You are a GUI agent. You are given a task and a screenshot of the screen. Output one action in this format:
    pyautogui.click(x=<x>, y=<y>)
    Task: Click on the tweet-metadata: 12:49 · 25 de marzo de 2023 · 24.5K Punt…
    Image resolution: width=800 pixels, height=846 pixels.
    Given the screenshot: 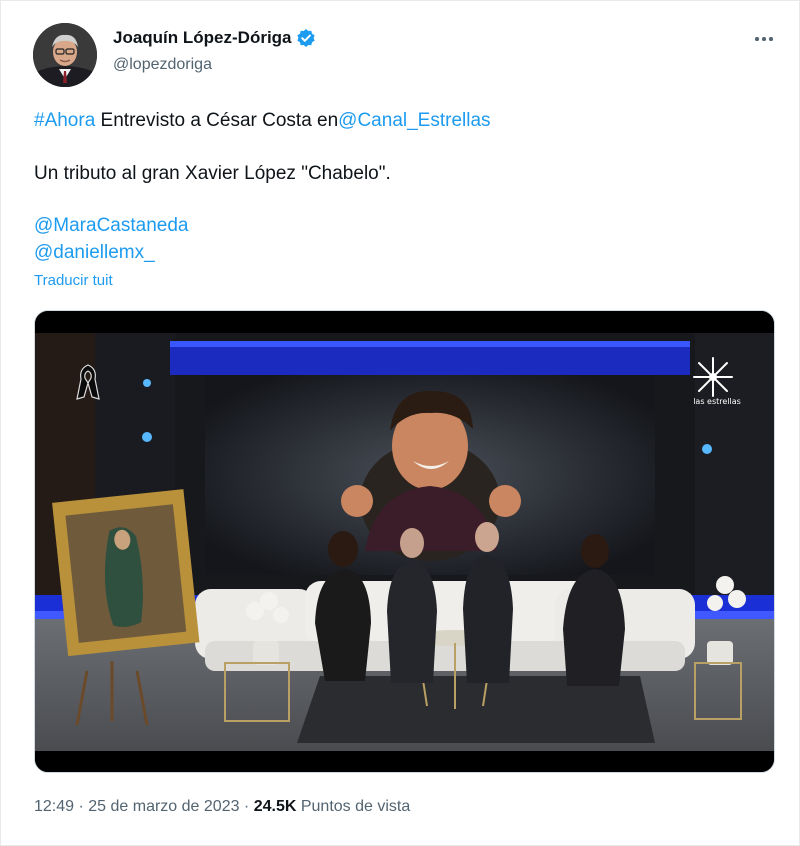 What is the action you would take?
    pyautogui.click(x=222, y=806)
    